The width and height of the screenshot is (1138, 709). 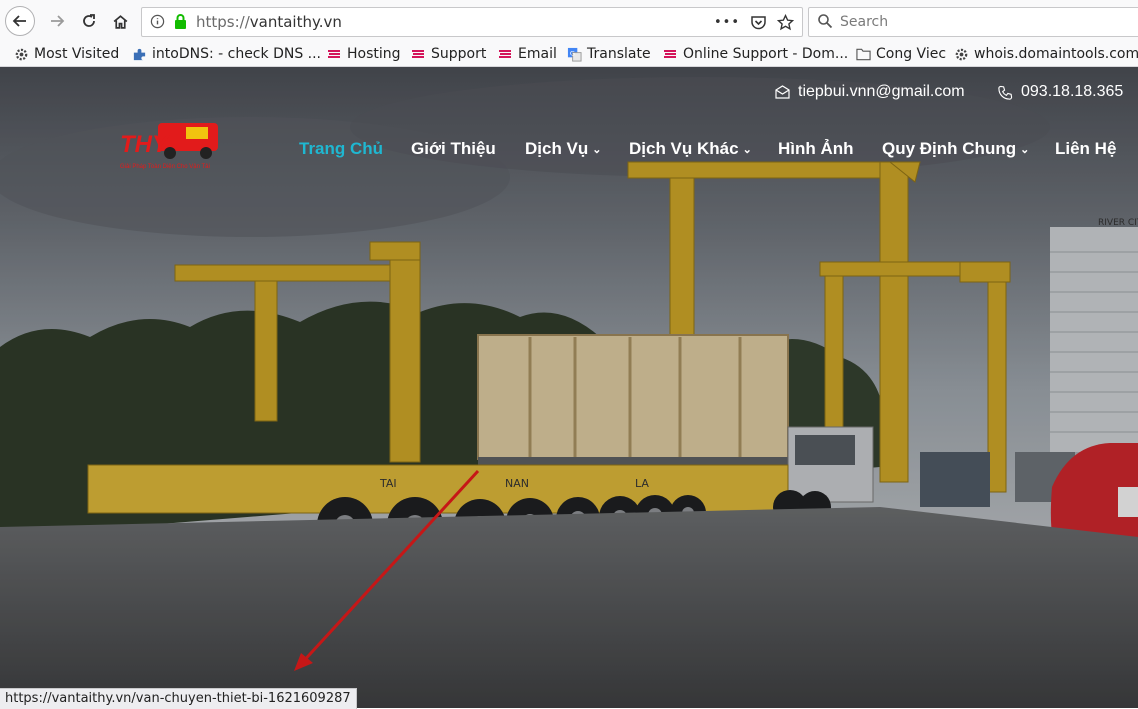 I want to click on home-icon, so click(x=120, y=21).